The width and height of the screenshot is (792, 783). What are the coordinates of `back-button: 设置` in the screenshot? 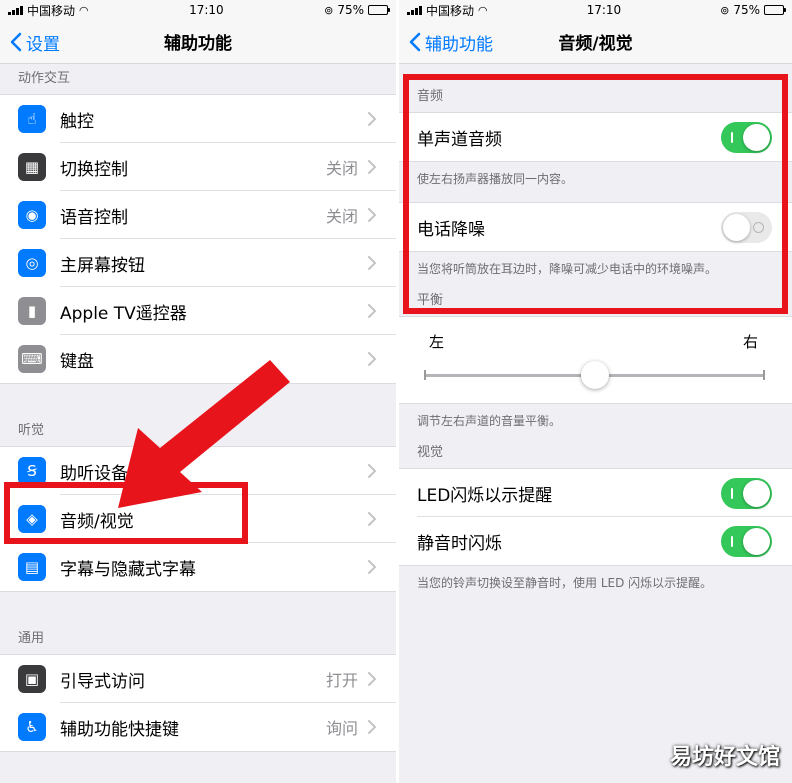 It's located at (35, 42).